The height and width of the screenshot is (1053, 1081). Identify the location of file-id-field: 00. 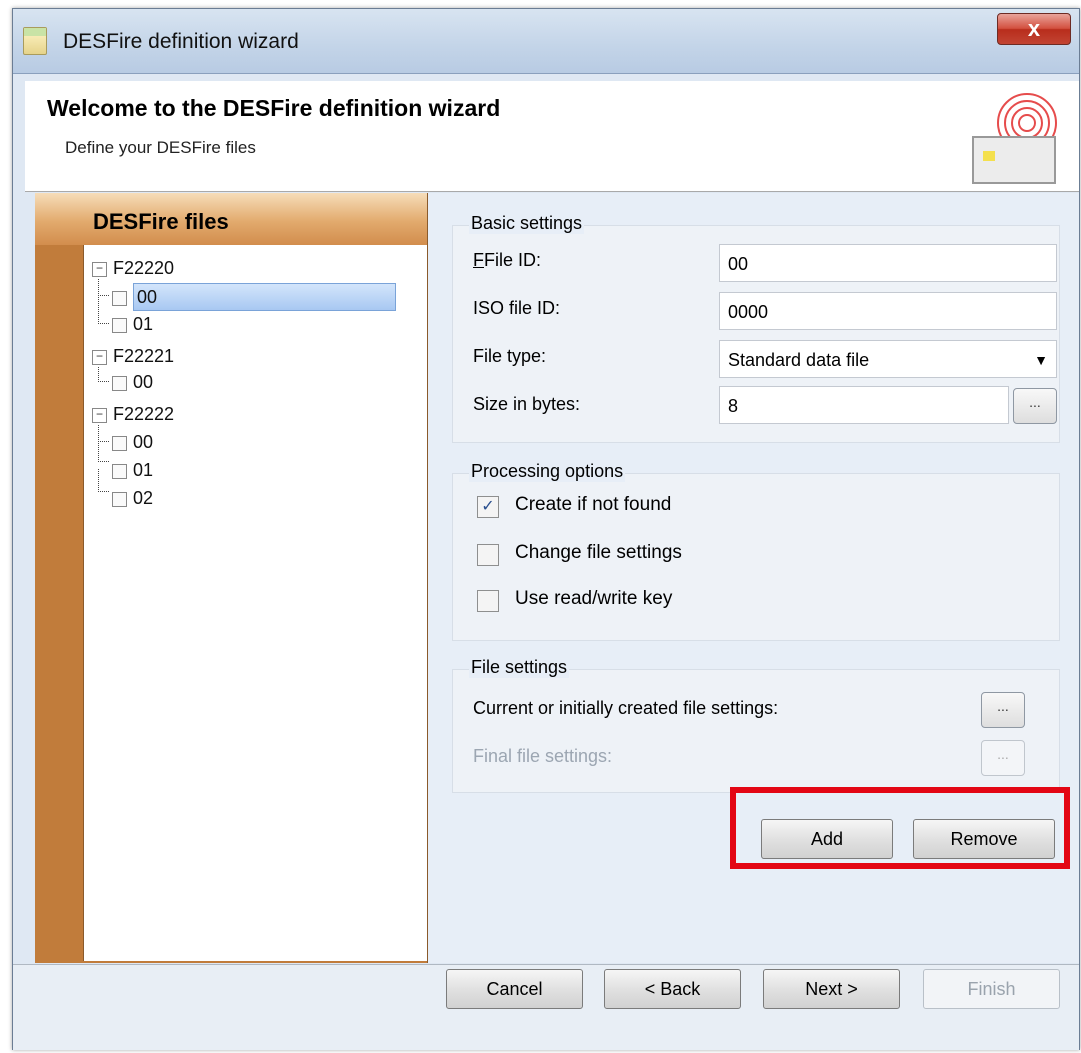
(888, 263).